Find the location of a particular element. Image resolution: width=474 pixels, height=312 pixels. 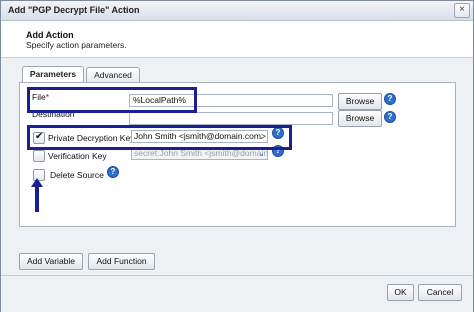

tab-parameters: Parameters is located at coordinates (53, 74).